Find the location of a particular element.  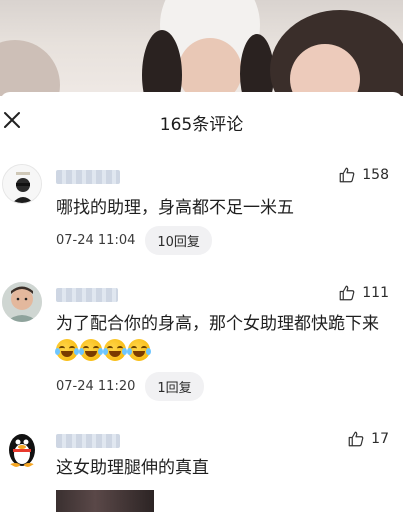

comment-text: 哪找的助理，身高都不足一米五 is located at coordinates (175, 208).